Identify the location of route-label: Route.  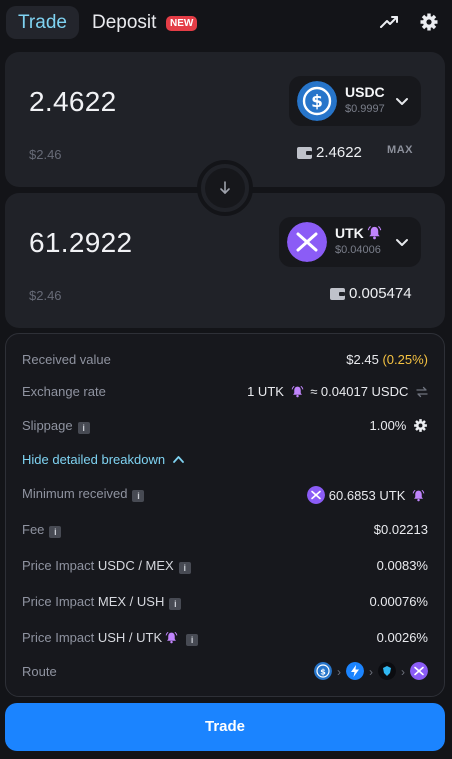
(39, 671).